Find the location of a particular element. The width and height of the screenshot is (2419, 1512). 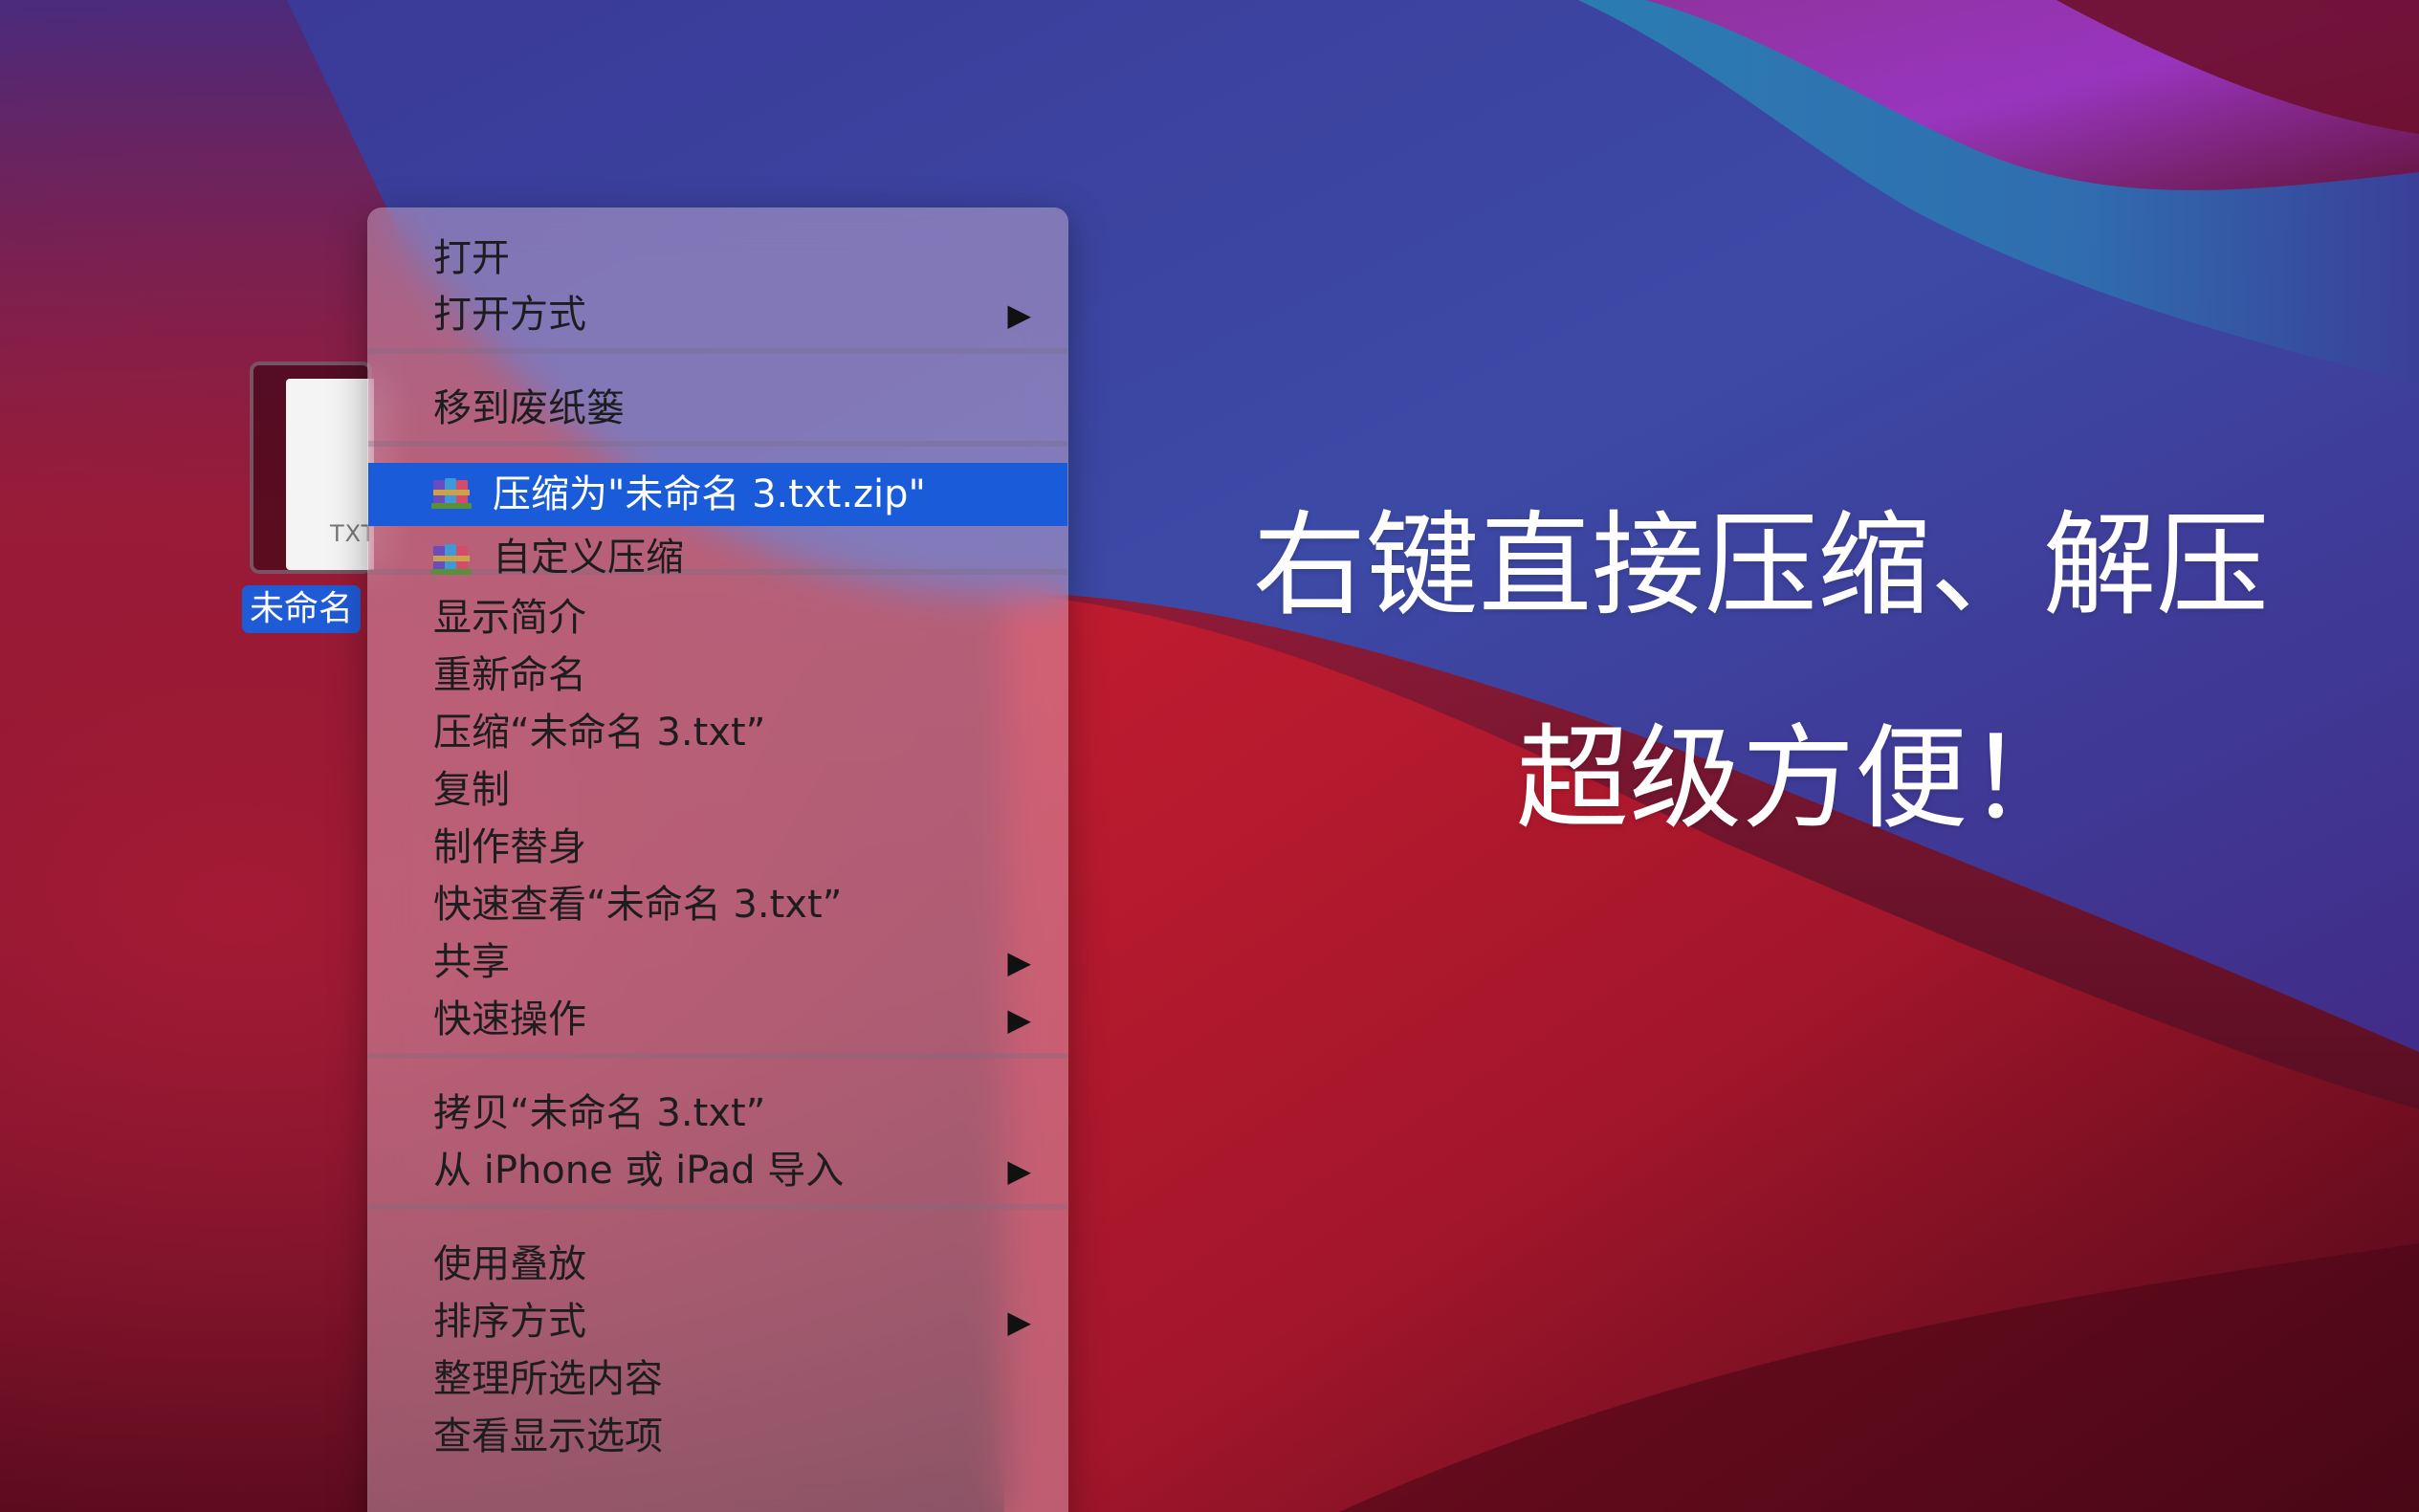

menu-item-import-from-iphone: 从 iPhone 或 iPad 导入 ▶ is located at coordinates (717, 1170).